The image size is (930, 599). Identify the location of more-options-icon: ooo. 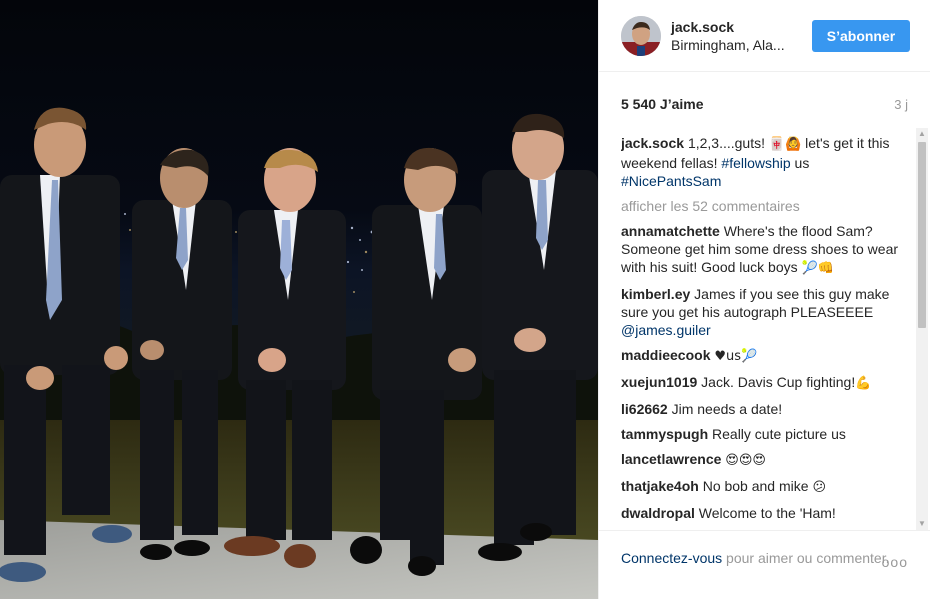
(895, 562).